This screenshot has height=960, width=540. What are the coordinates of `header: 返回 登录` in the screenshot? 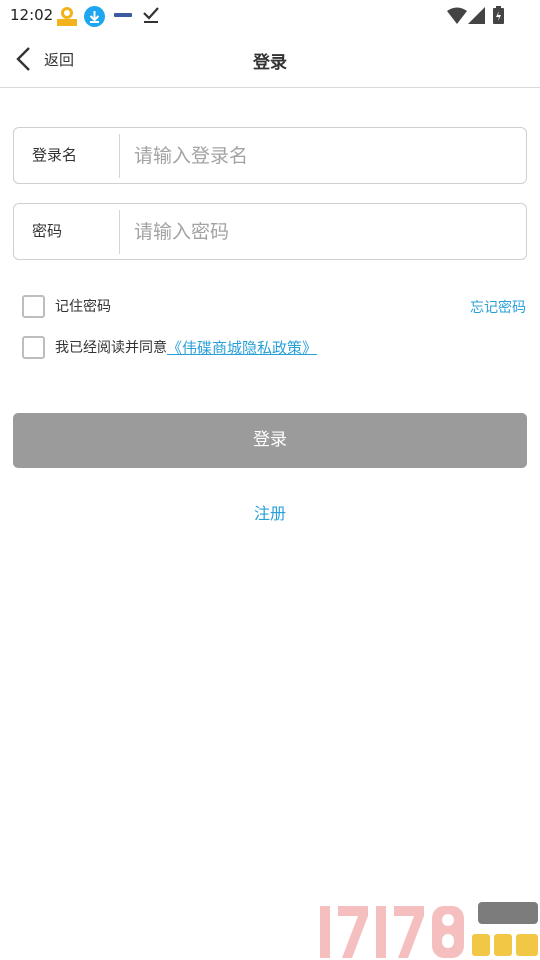 It's located at (270, 60).